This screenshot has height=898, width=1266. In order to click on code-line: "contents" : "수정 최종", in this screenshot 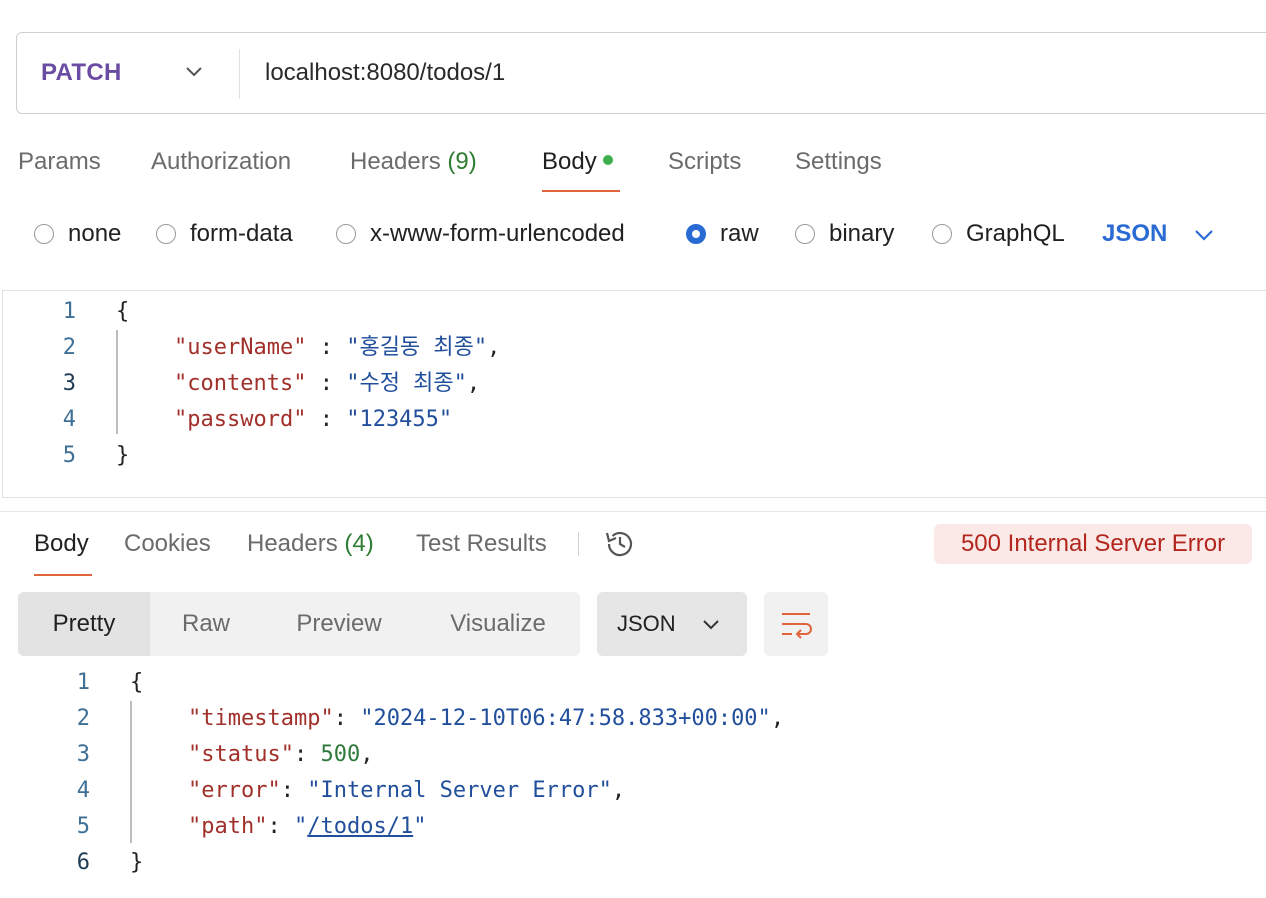, I will do `click(327, 383)`.